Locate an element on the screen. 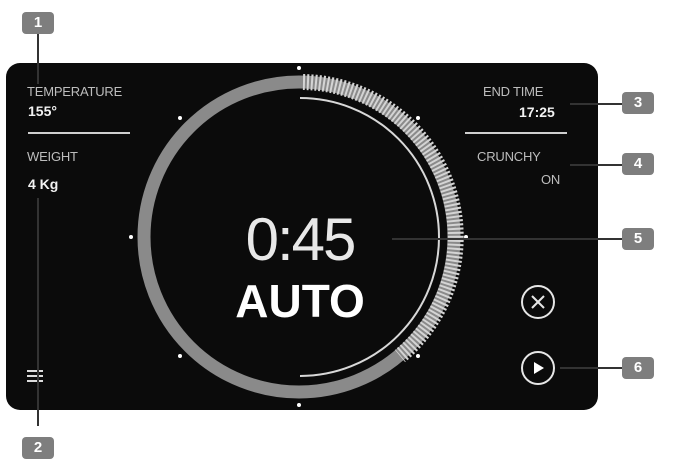  callout-badge-4: 4 is located at coordinates (638, 164).